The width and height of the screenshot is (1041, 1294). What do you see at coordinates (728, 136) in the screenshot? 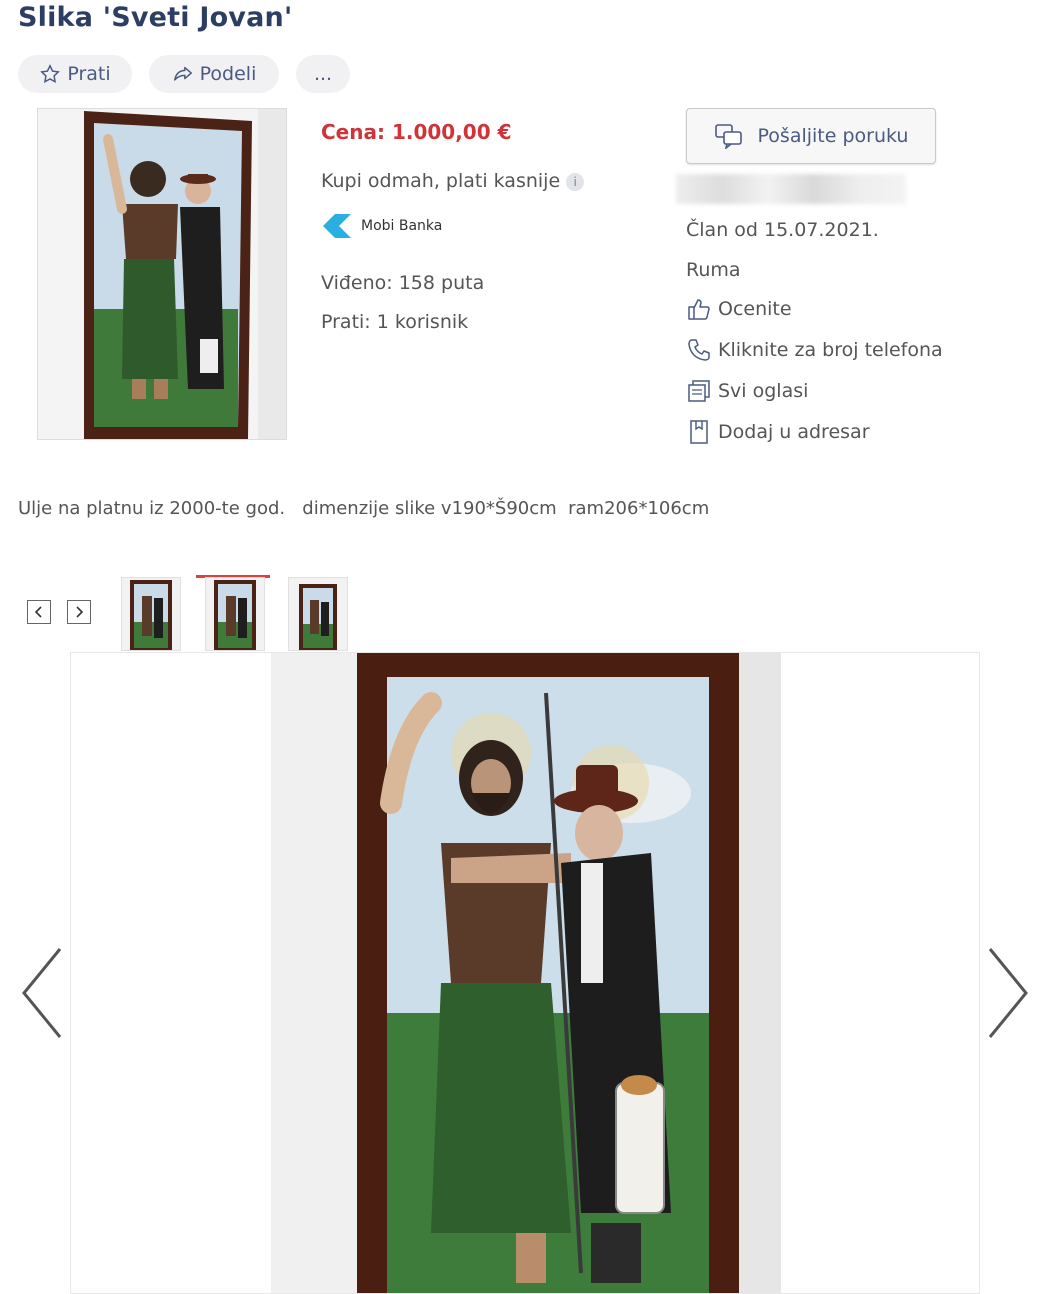
I see `chat-bubbles-icon` at bounding box center [728, 136].